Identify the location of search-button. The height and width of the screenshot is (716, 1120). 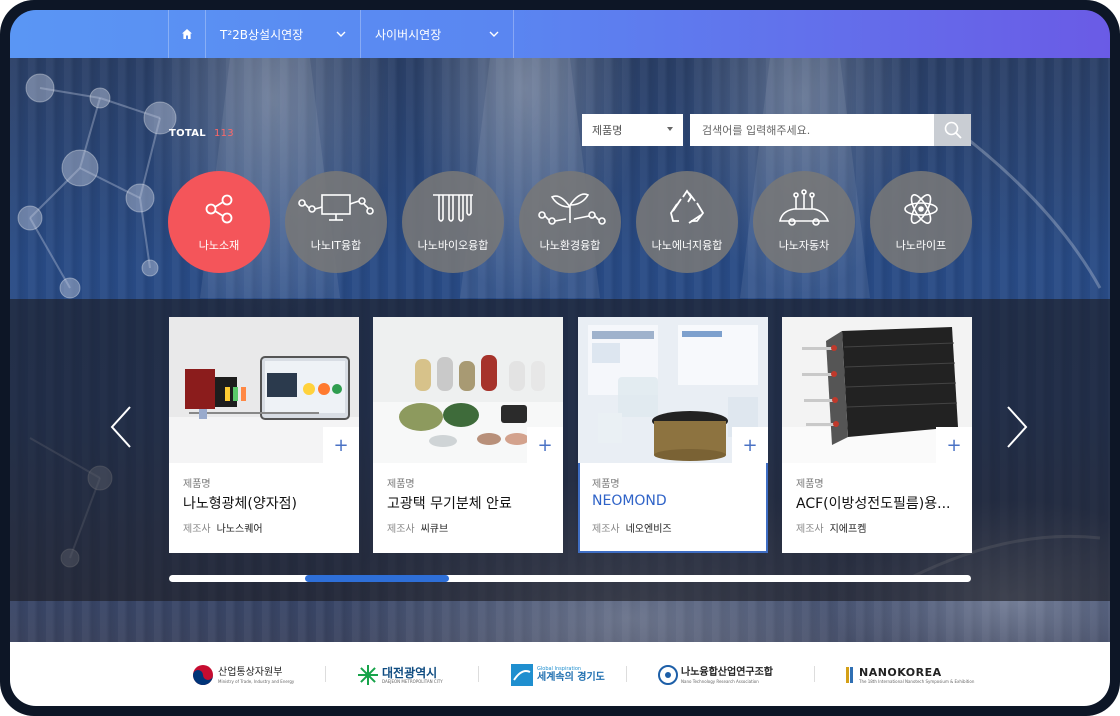
(952, 130).